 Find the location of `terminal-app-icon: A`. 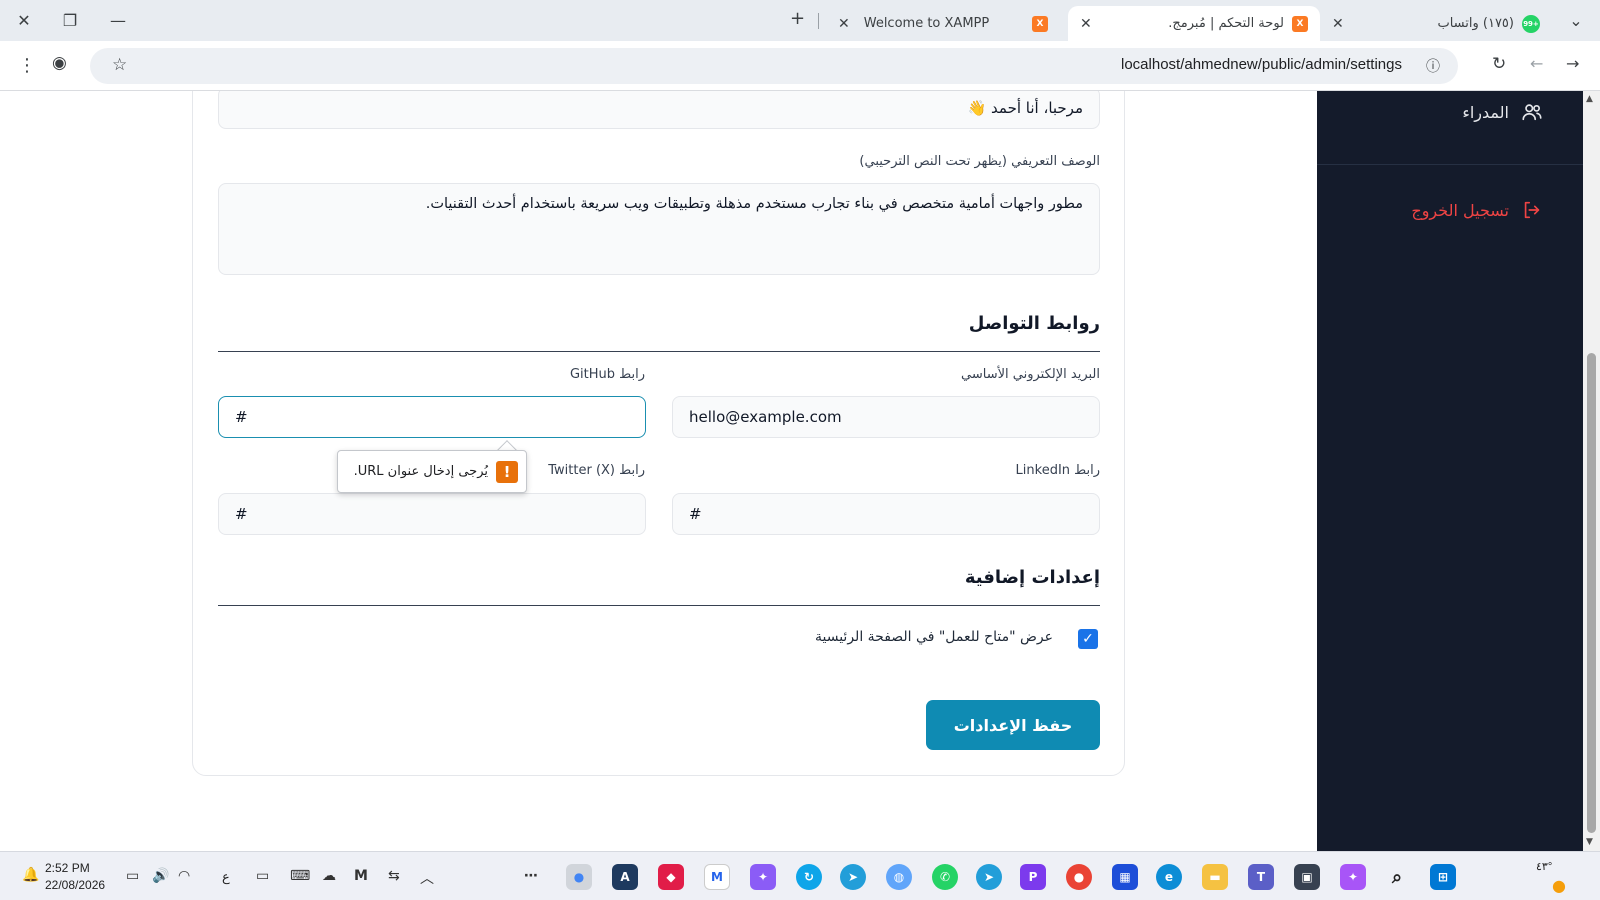

terminal-app-icon: A is located at coordinates (625, 877).